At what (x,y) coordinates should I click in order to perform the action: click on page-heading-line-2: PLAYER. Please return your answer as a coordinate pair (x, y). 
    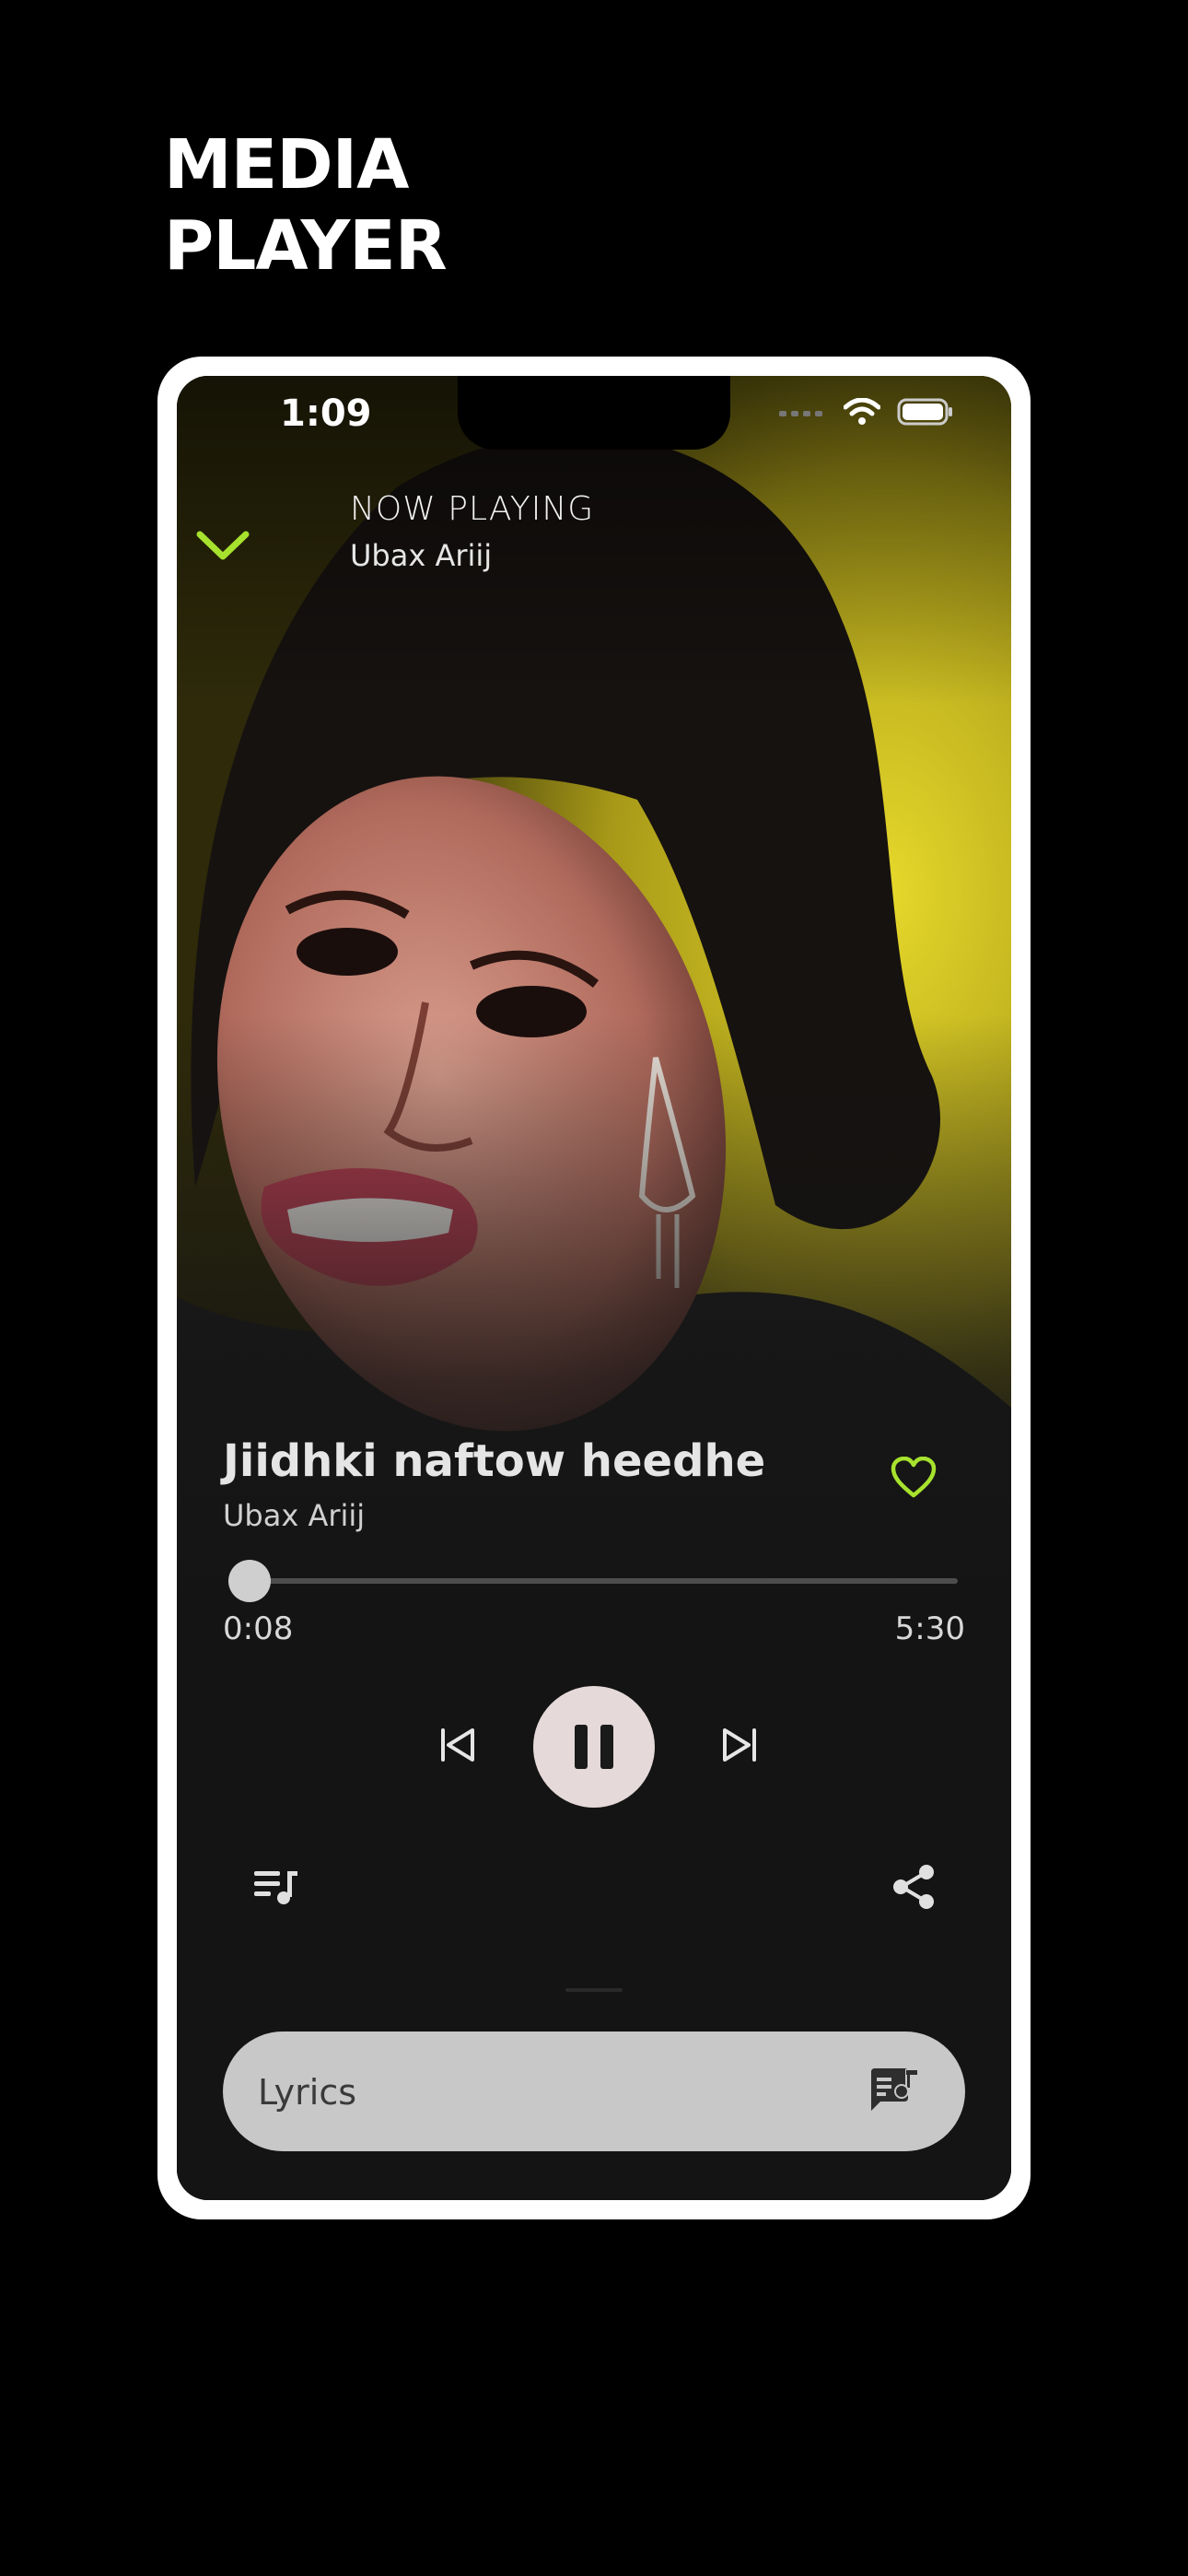
    Looking at the image, I should click on (306, 246).